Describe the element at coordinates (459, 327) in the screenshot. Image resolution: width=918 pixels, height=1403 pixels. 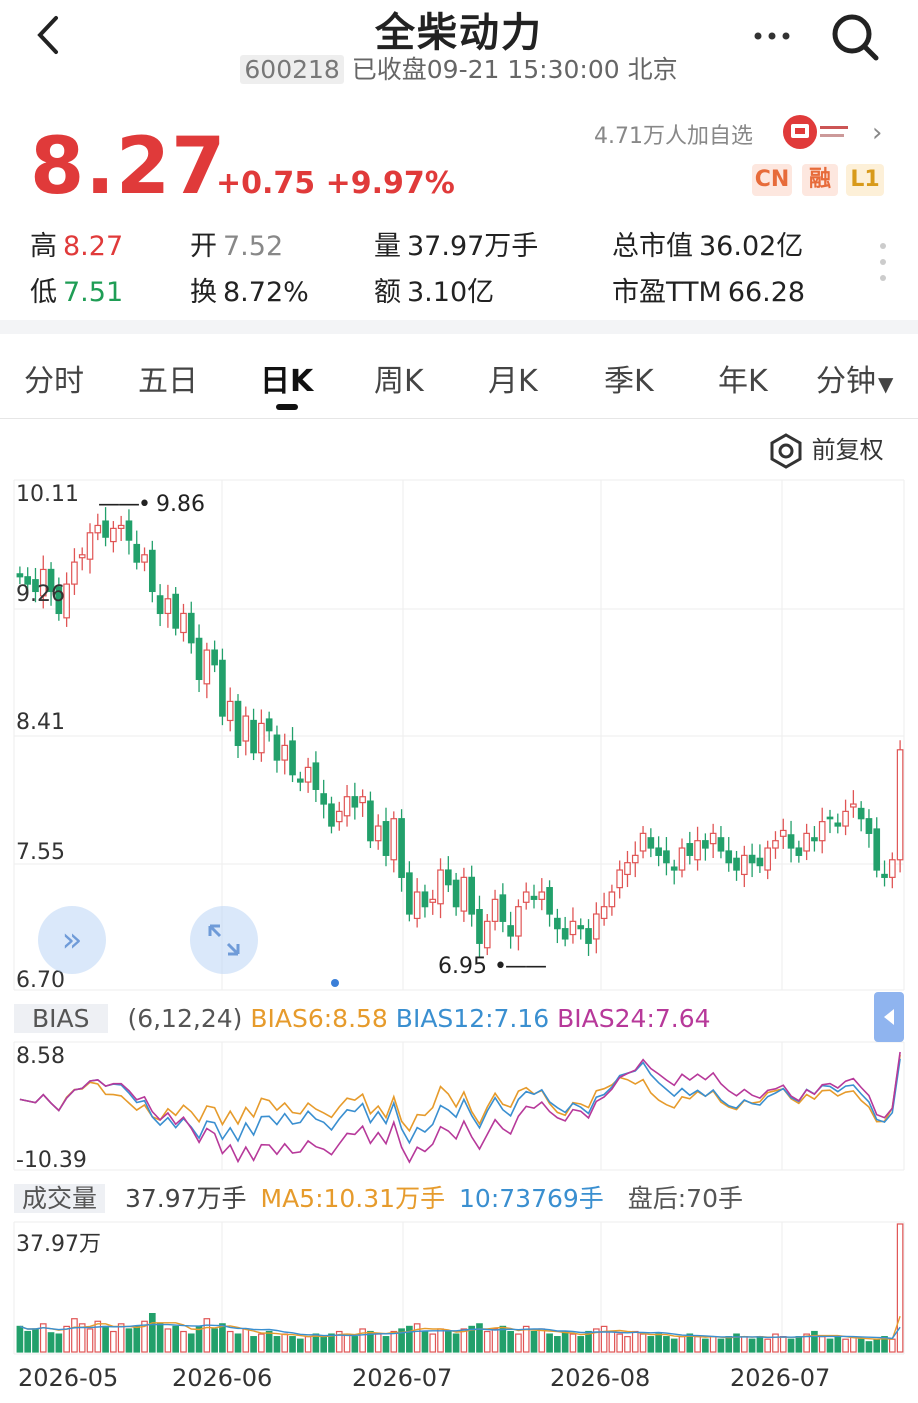
I see `section-divider` at that location.